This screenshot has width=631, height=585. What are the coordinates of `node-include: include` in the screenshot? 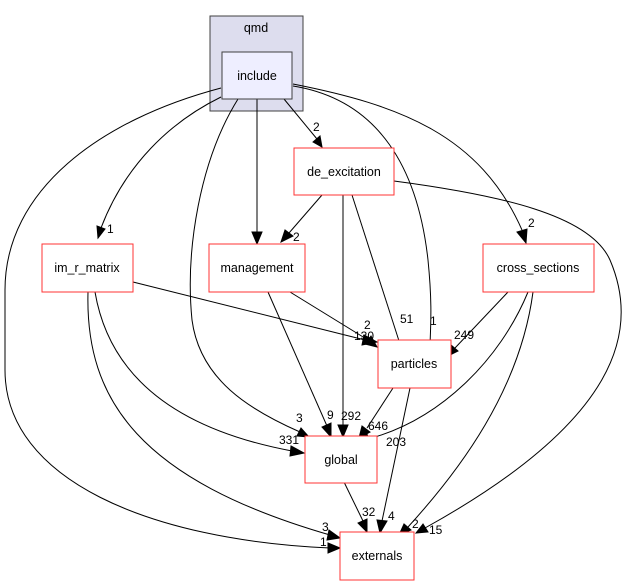 It's located at (257, 75).